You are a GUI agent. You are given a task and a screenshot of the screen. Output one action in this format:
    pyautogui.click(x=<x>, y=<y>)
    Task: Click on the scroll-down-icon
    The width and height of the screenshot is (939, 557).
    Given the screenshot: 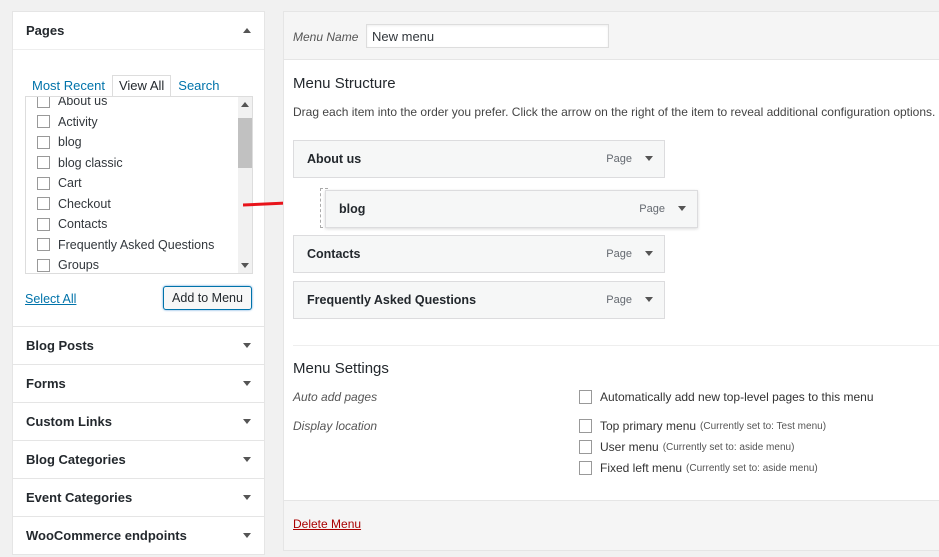 What is the action you would take?
    pyautogui.click(x=245, y=265)
    